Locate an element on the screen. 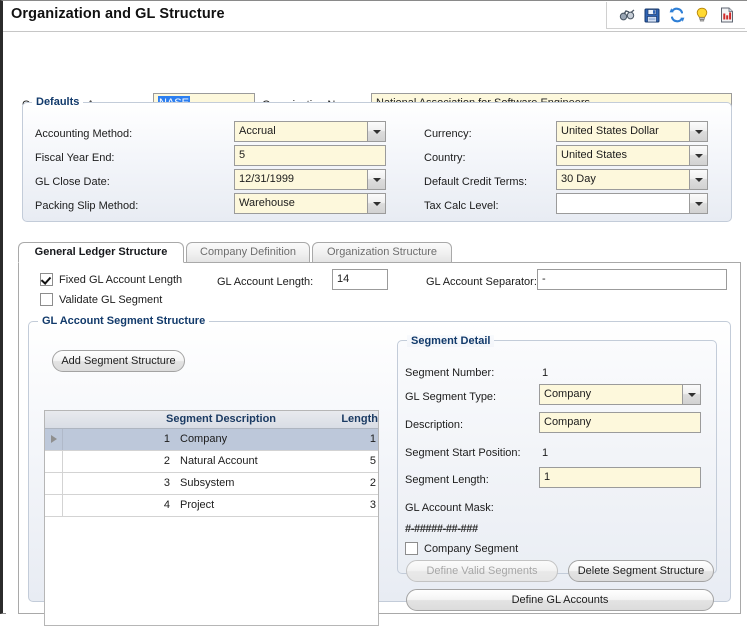  find-binoculars-icon is located at coordinates (627, 15).